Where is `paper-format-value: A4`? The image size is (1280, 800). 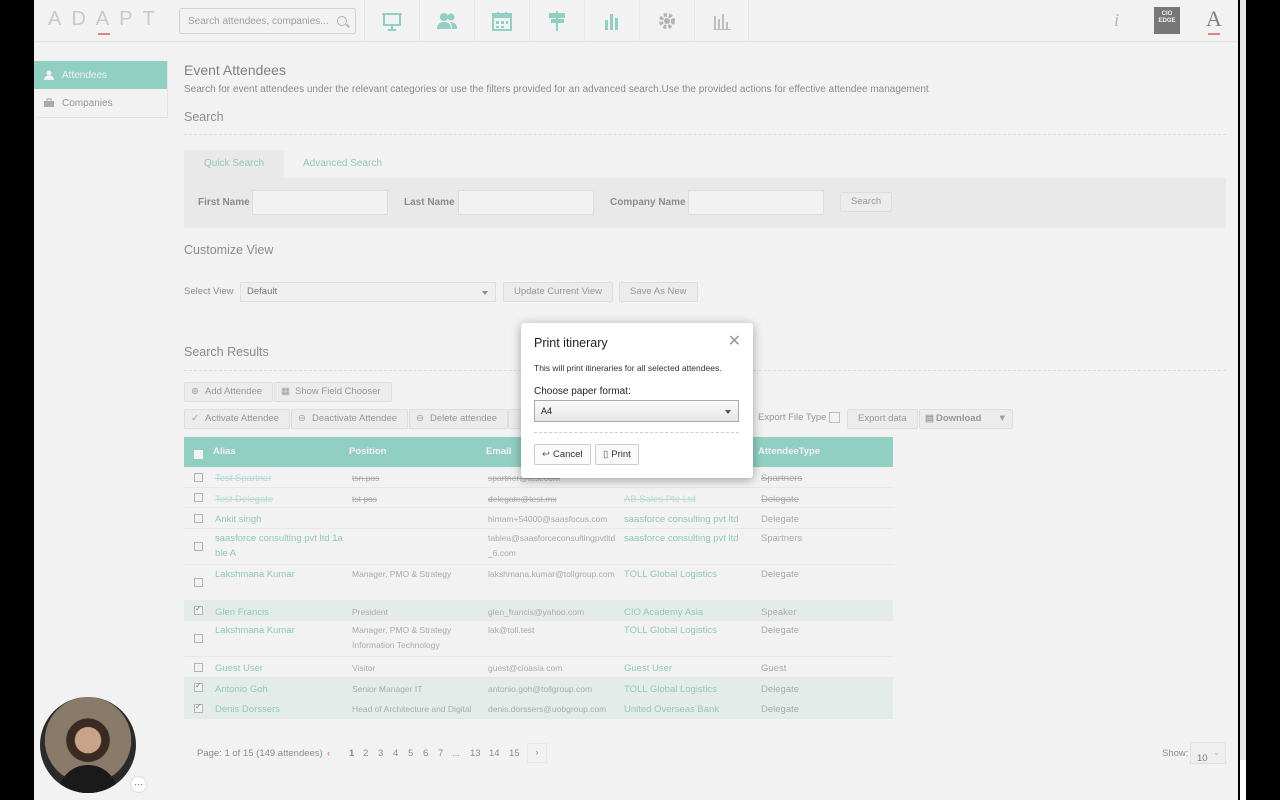 paper-format-value: A4 is located at coordinates (547, 411).